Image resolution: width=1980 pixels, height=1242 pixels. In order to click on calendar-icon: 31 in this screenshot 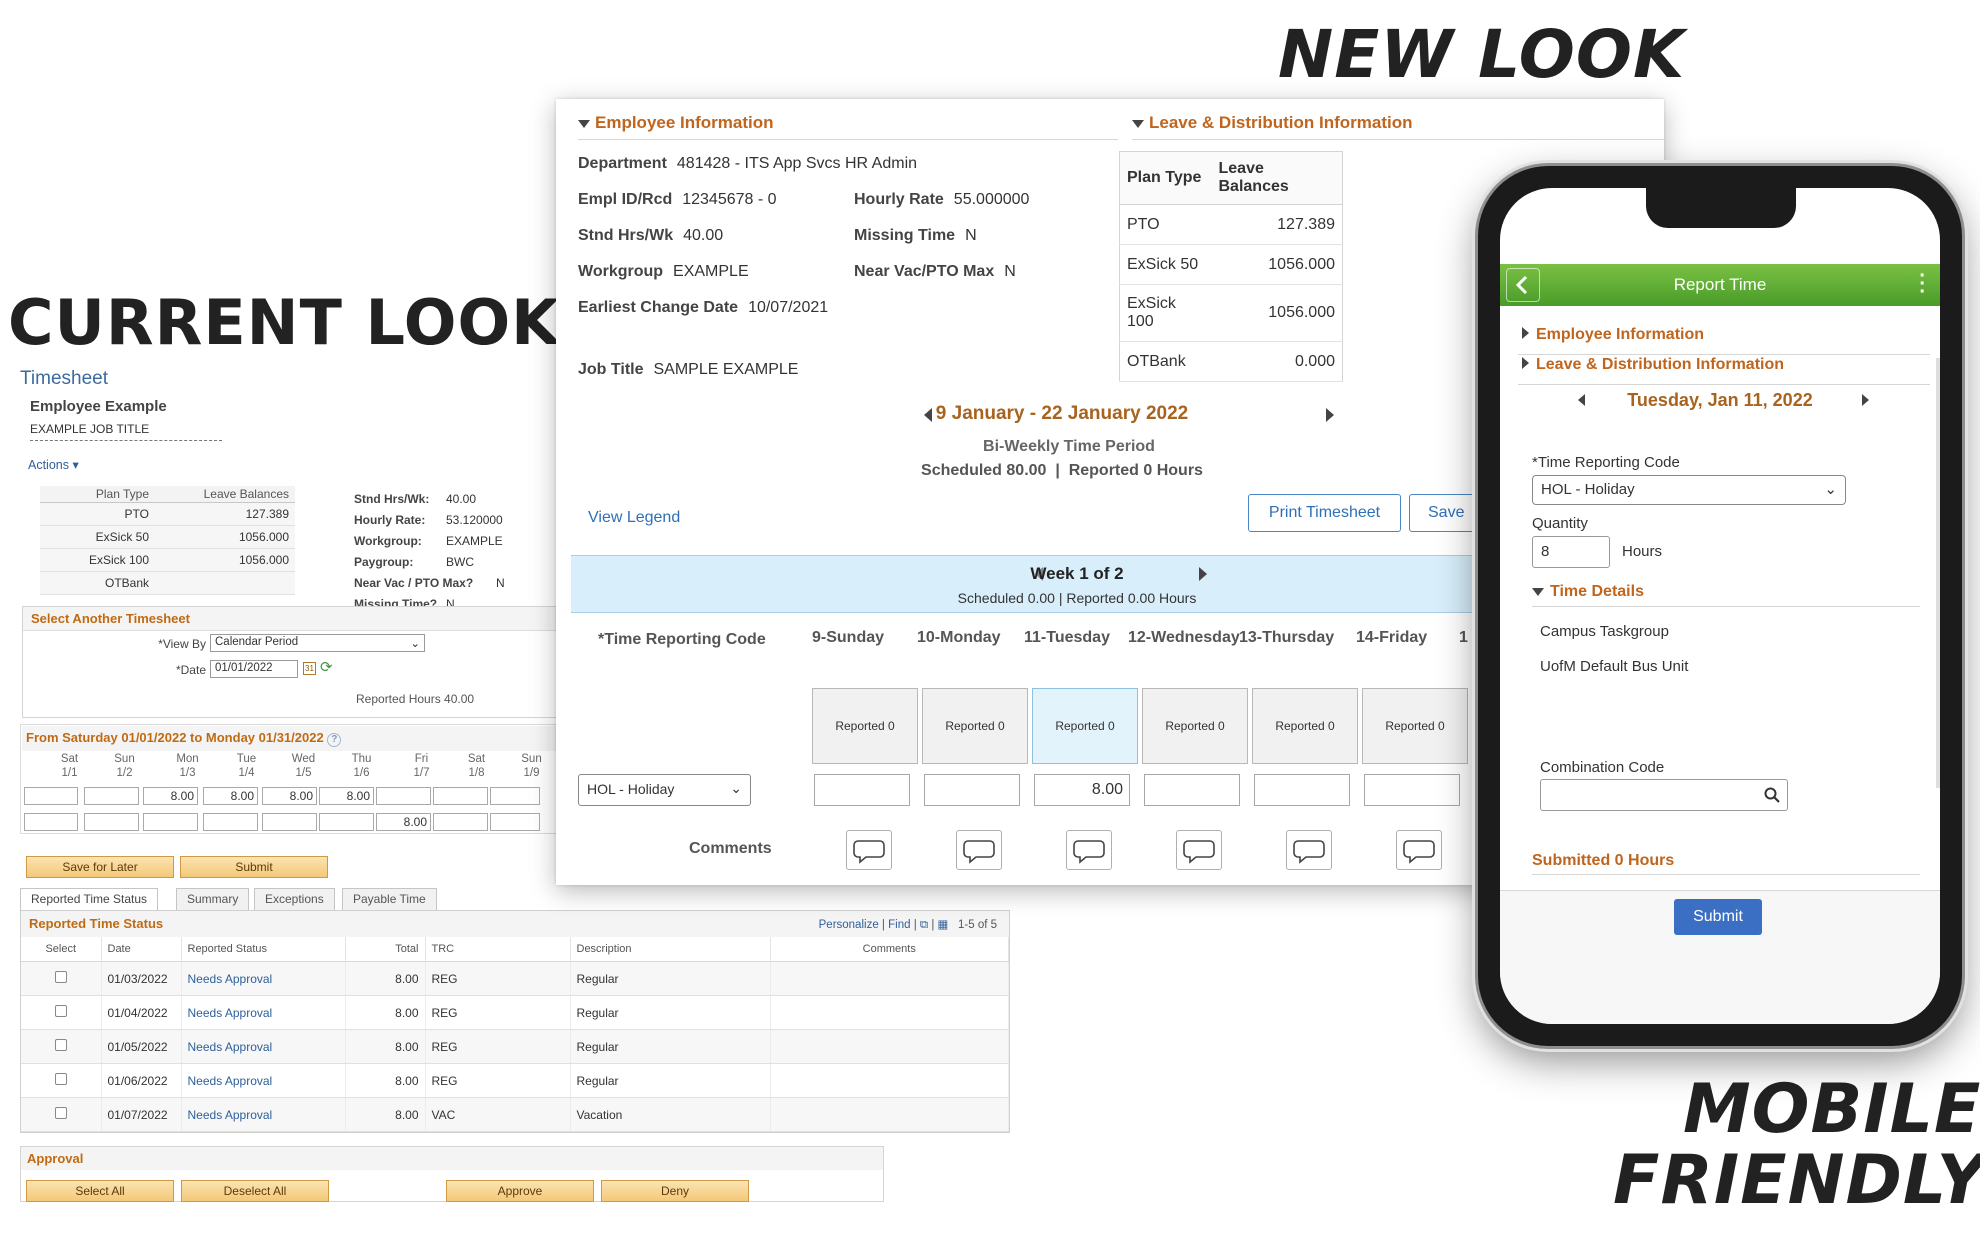, I will do `click(309, 668)`.